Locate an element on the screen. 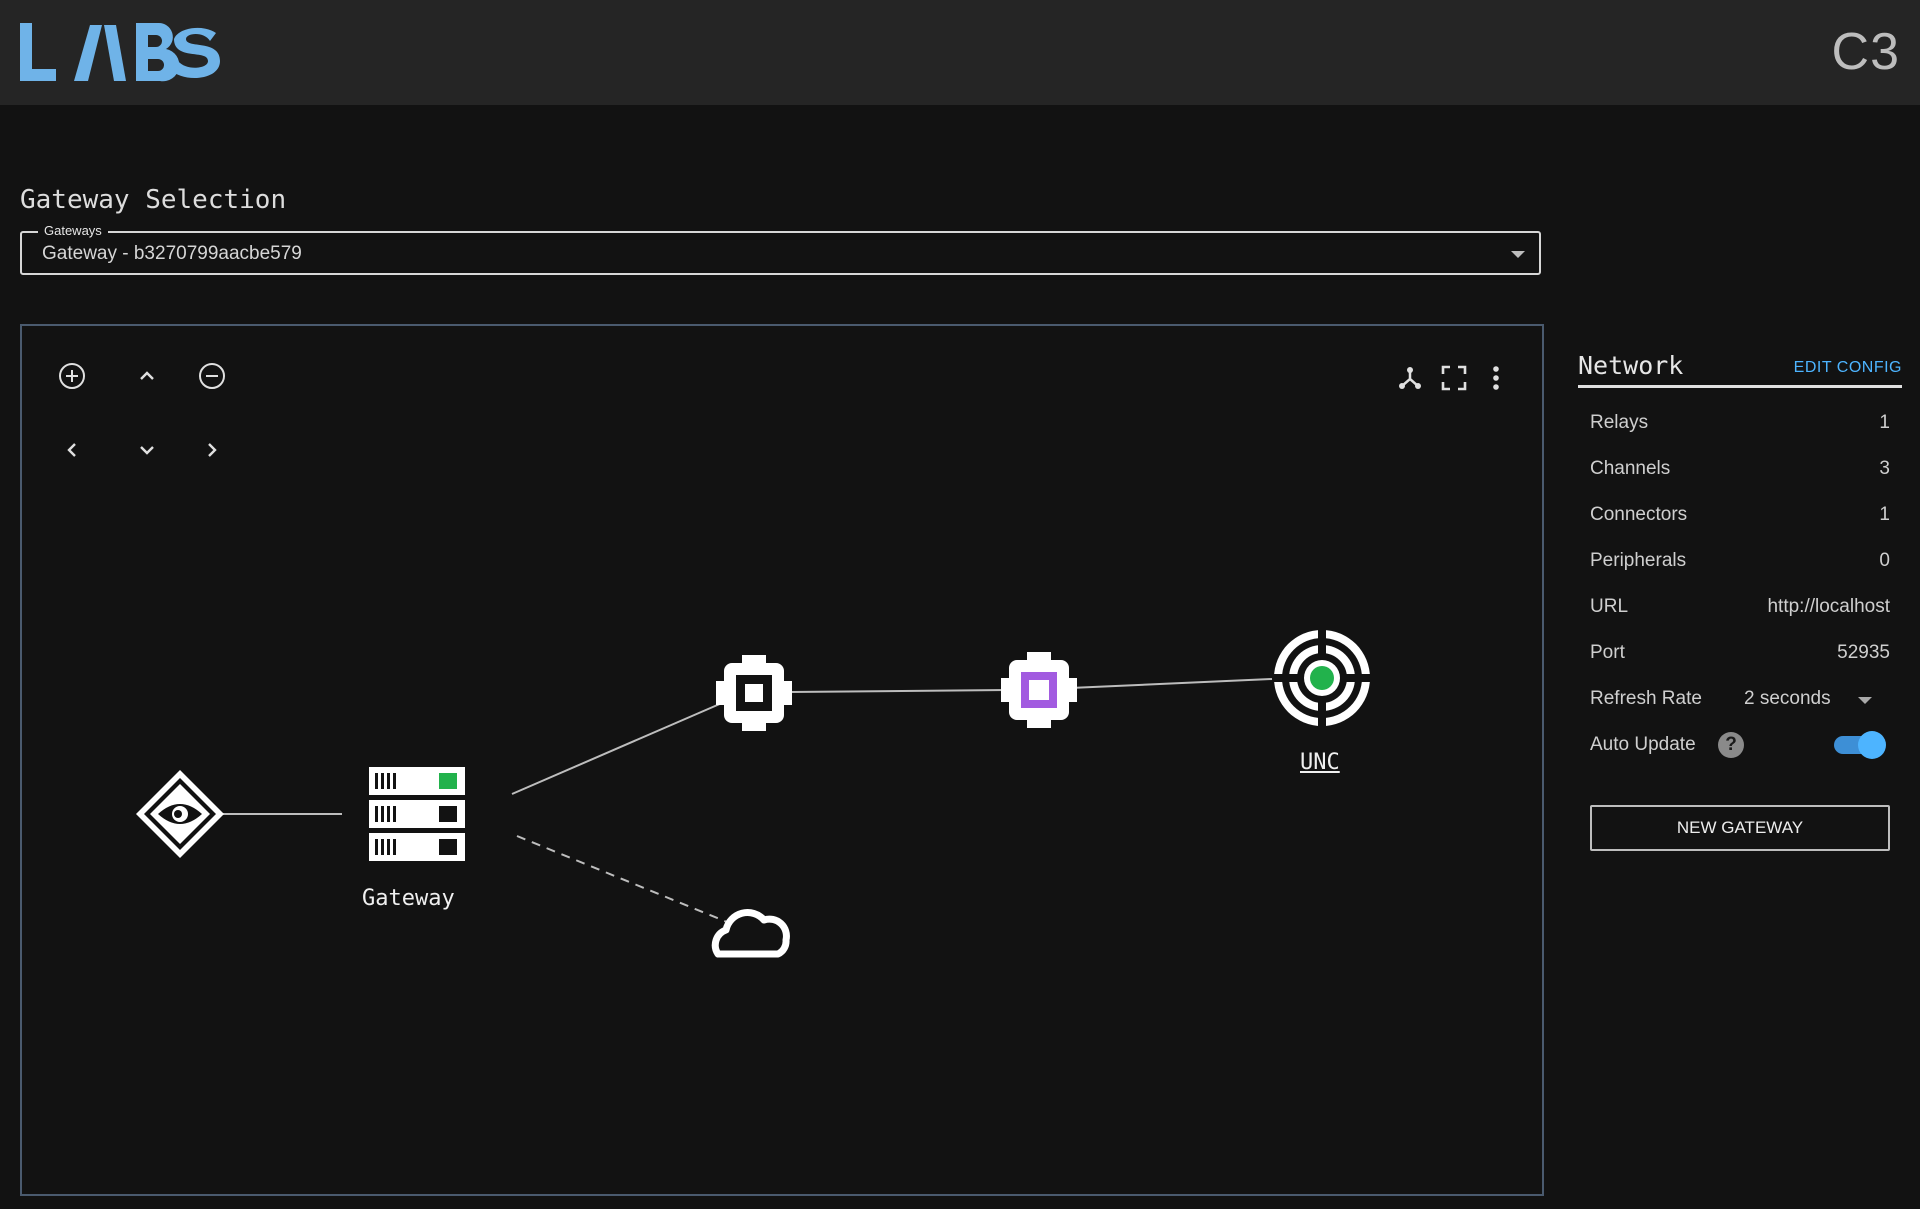 This screenshot has height=1209, width=1920. row-label: Refresh Rate is located at coordinates (1646, 698).